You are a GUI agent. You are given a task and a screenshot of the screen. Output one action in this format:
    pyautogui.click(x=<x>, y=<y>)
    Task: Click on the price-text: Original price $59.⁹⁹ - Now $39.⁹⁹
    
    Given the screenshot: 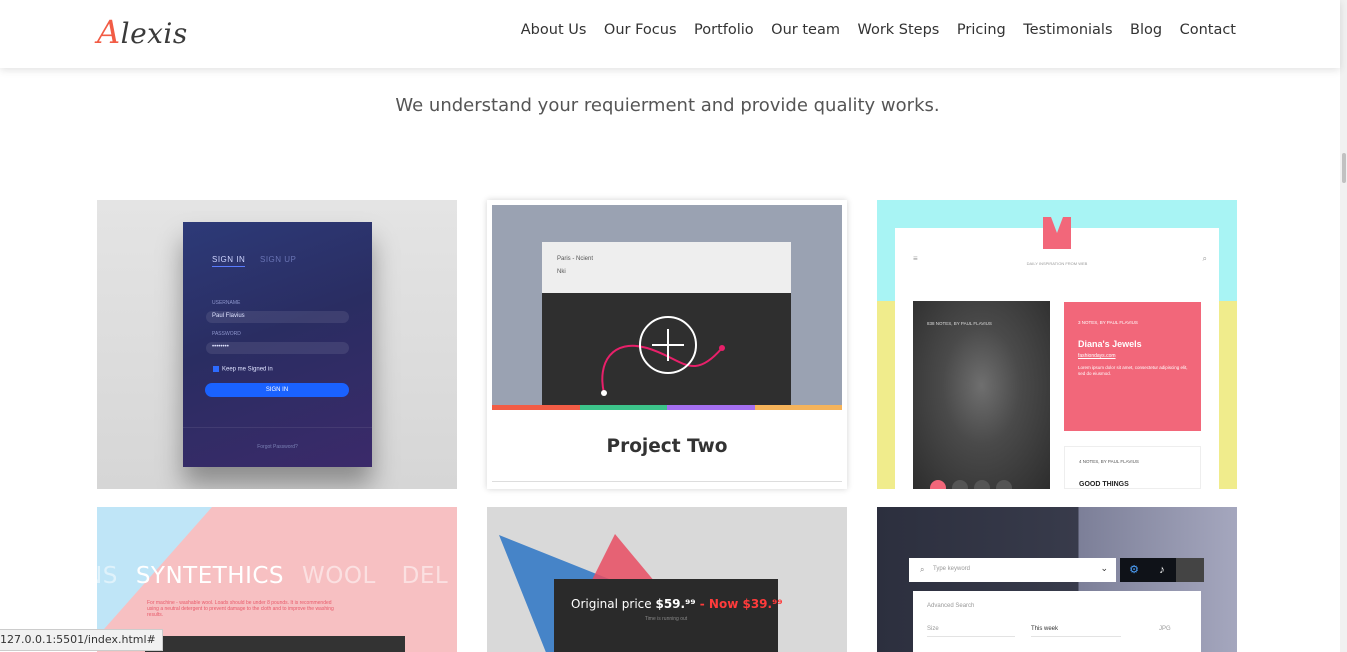 What is the action you would take?
    pyautogui.click(x=677, y=604)
    